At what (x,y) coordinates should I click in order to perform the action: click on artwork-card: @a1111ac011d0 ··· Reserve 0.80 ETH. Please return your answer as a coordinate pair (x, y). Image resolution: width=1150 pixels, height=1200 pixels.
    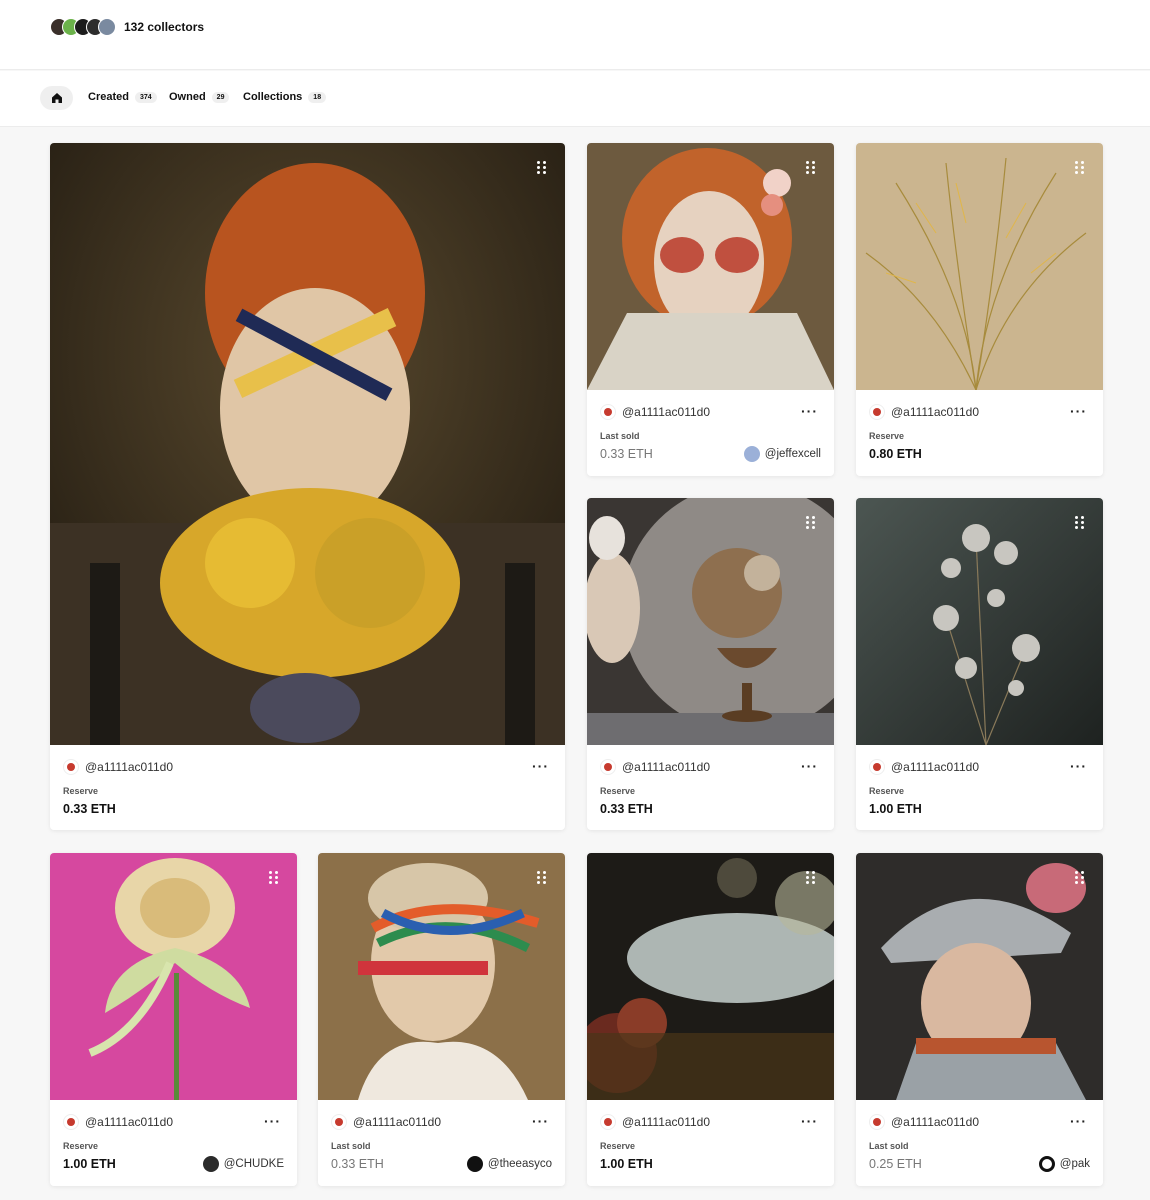
    Looking at the image, I should click on (979, 309).